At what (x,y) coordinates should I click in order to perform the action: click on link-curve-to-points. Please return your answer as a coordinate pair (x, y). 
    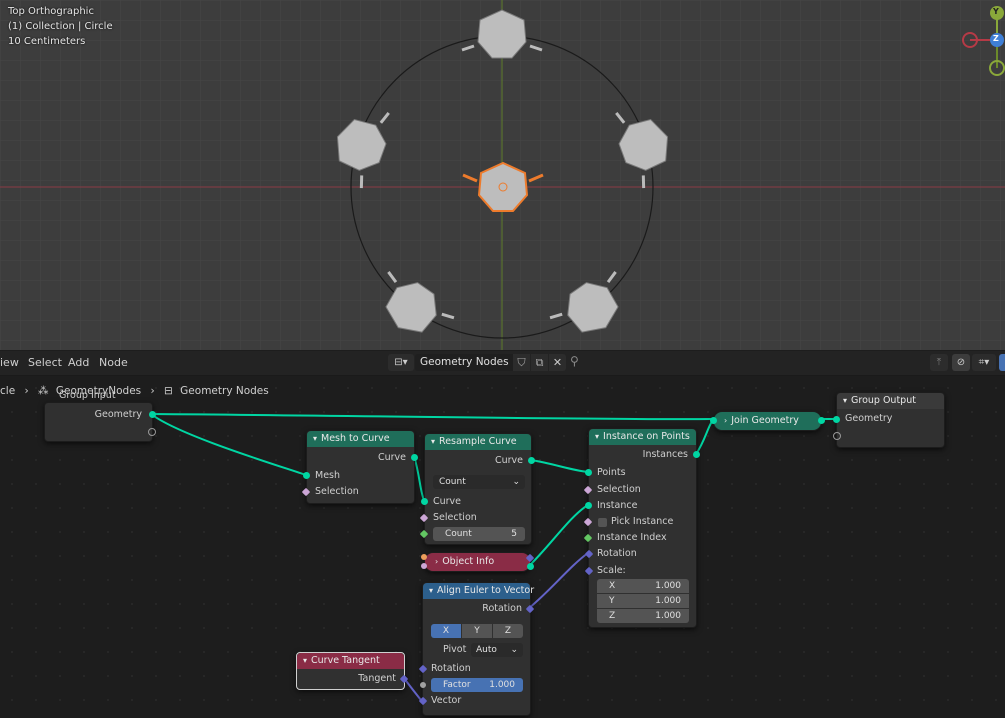
    Looking at the image, I should click on (559, 466).